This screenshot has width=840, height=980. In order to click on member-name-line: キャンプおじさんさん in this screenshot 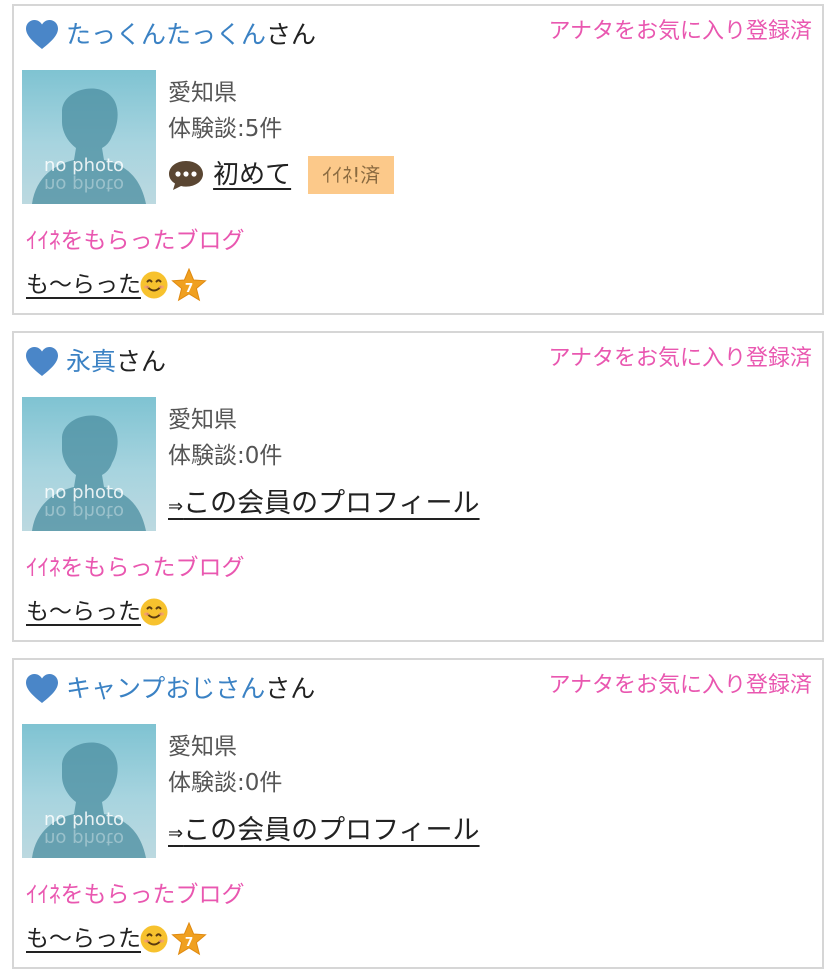, I will do `click(190, 689)`.